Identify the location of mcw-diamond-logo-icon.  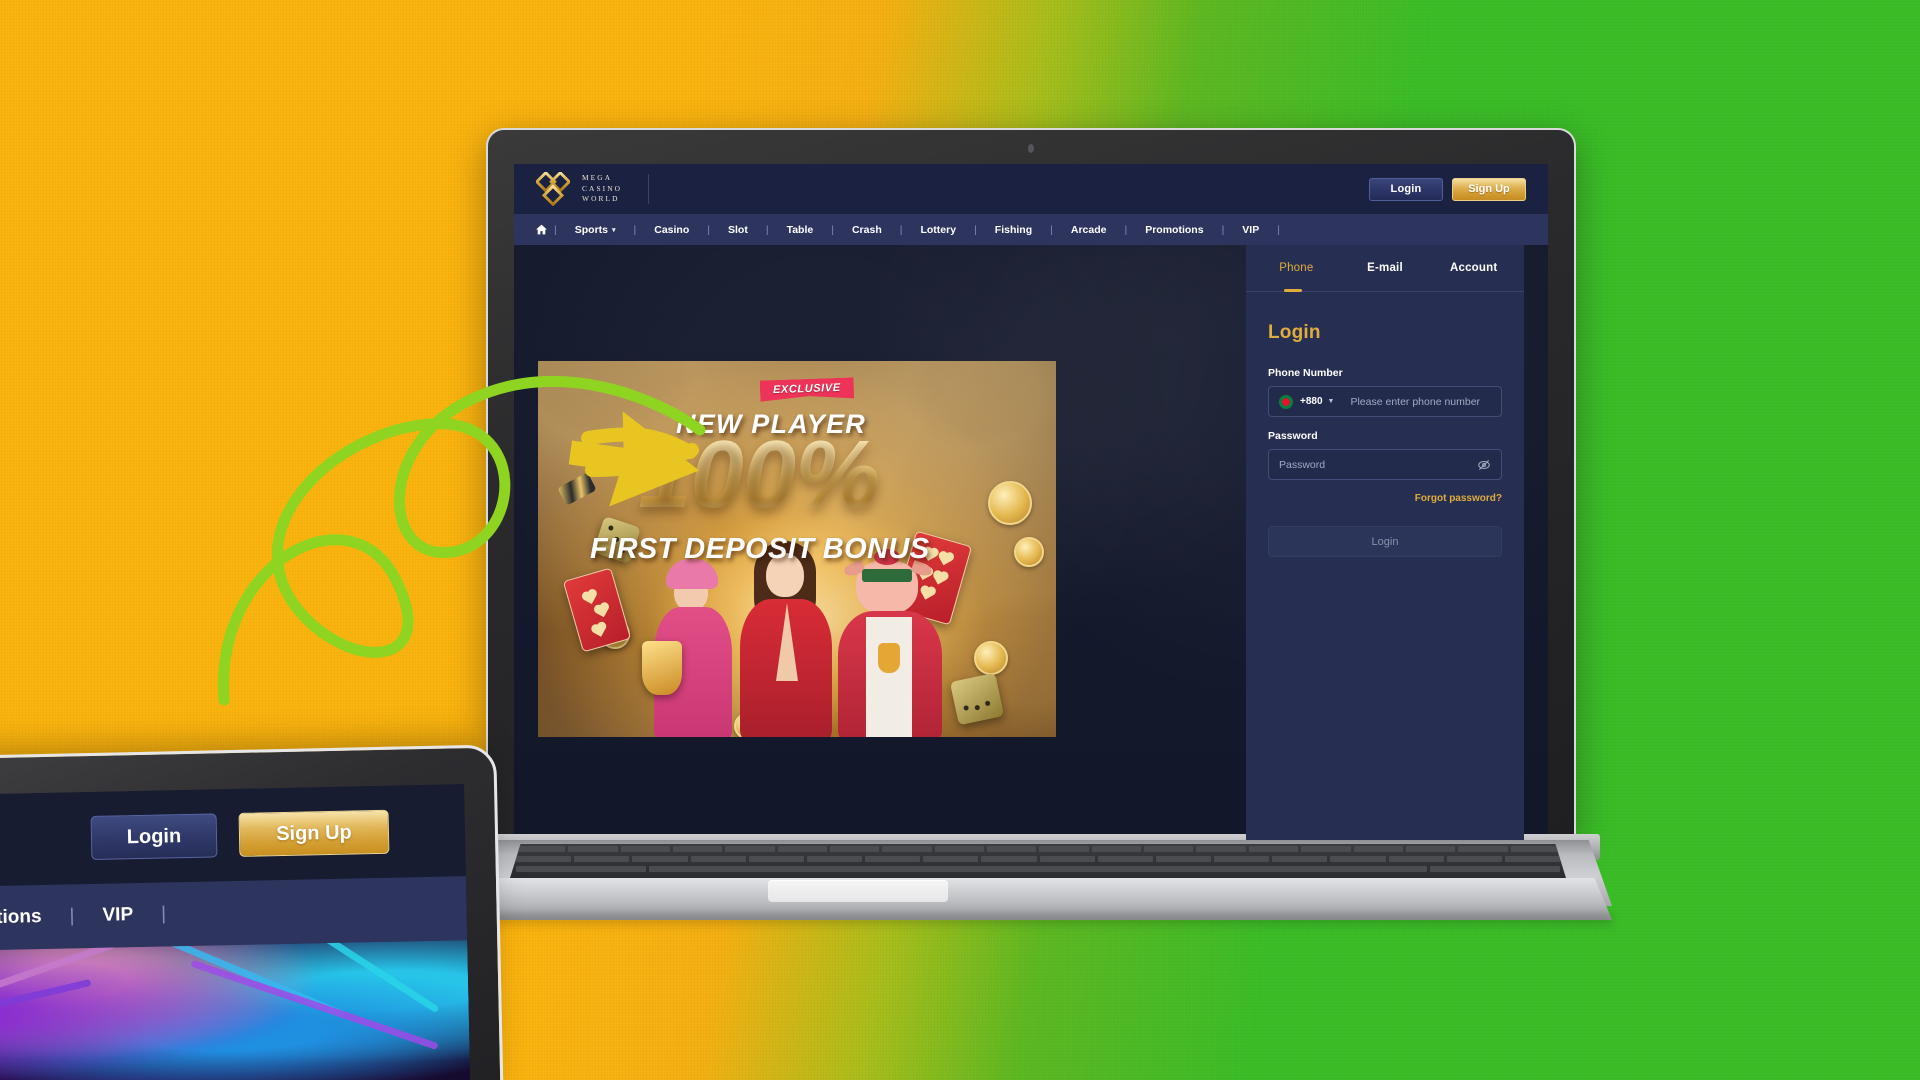
(553, 189).